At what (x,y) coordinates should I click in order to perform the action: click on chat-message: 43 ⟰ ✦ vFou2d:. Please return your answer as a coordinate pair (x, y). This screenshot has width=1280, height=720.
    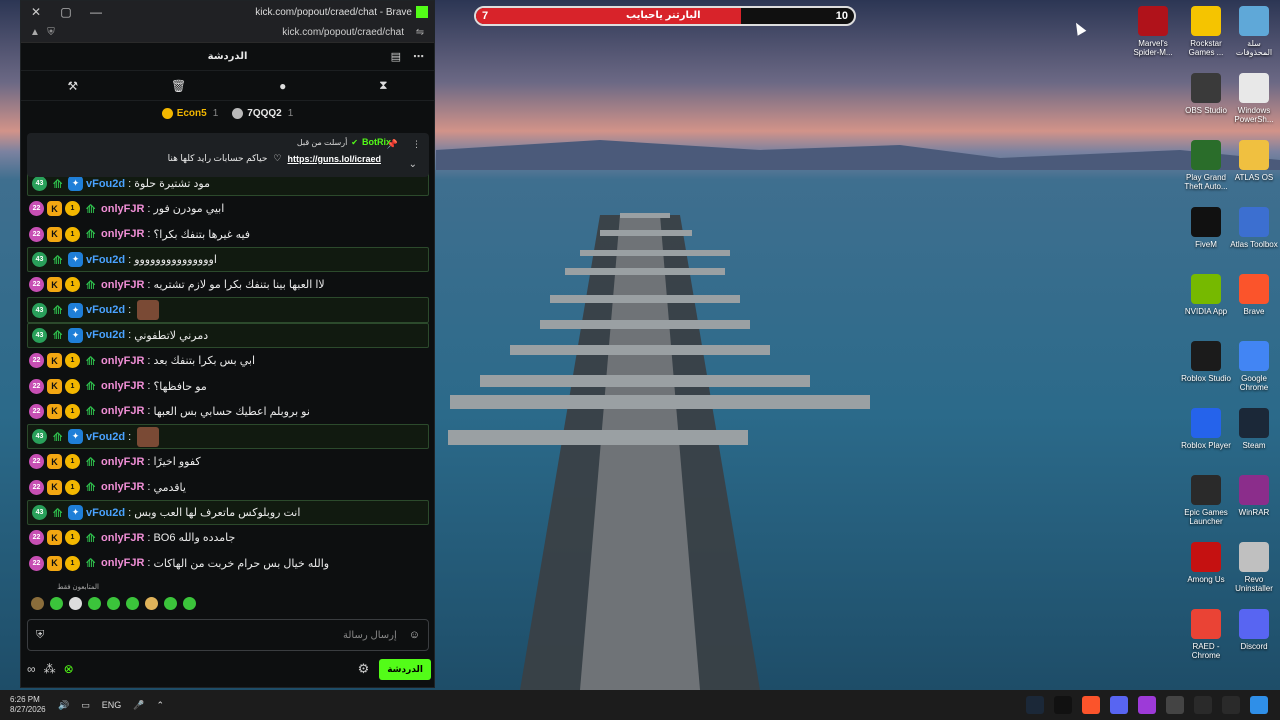
    Looking at the image, I should click on (228, 436).